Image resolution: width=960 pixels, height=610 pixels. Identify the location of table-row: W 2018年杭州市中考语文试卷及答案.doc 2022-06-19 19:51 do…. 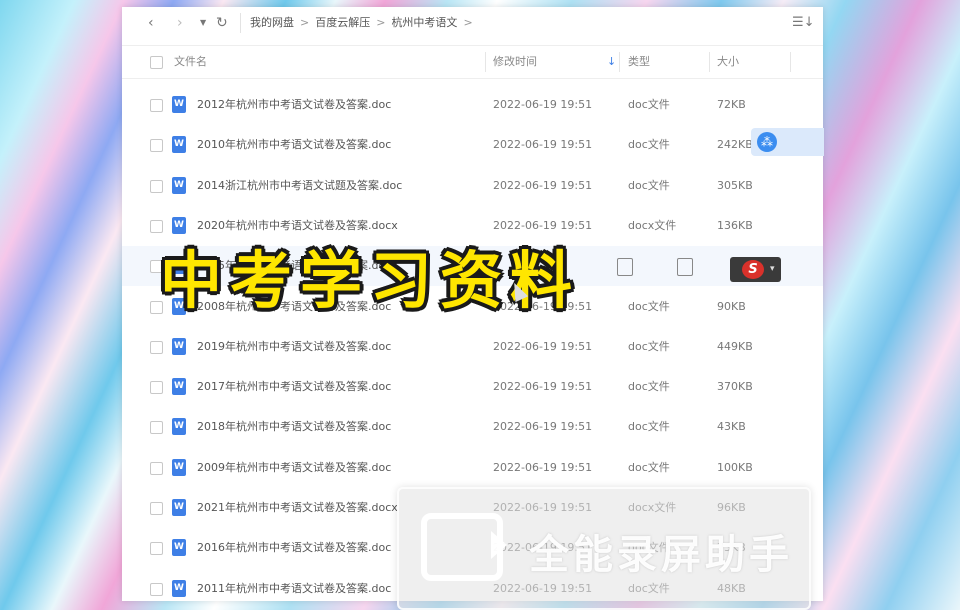
(472, 427).